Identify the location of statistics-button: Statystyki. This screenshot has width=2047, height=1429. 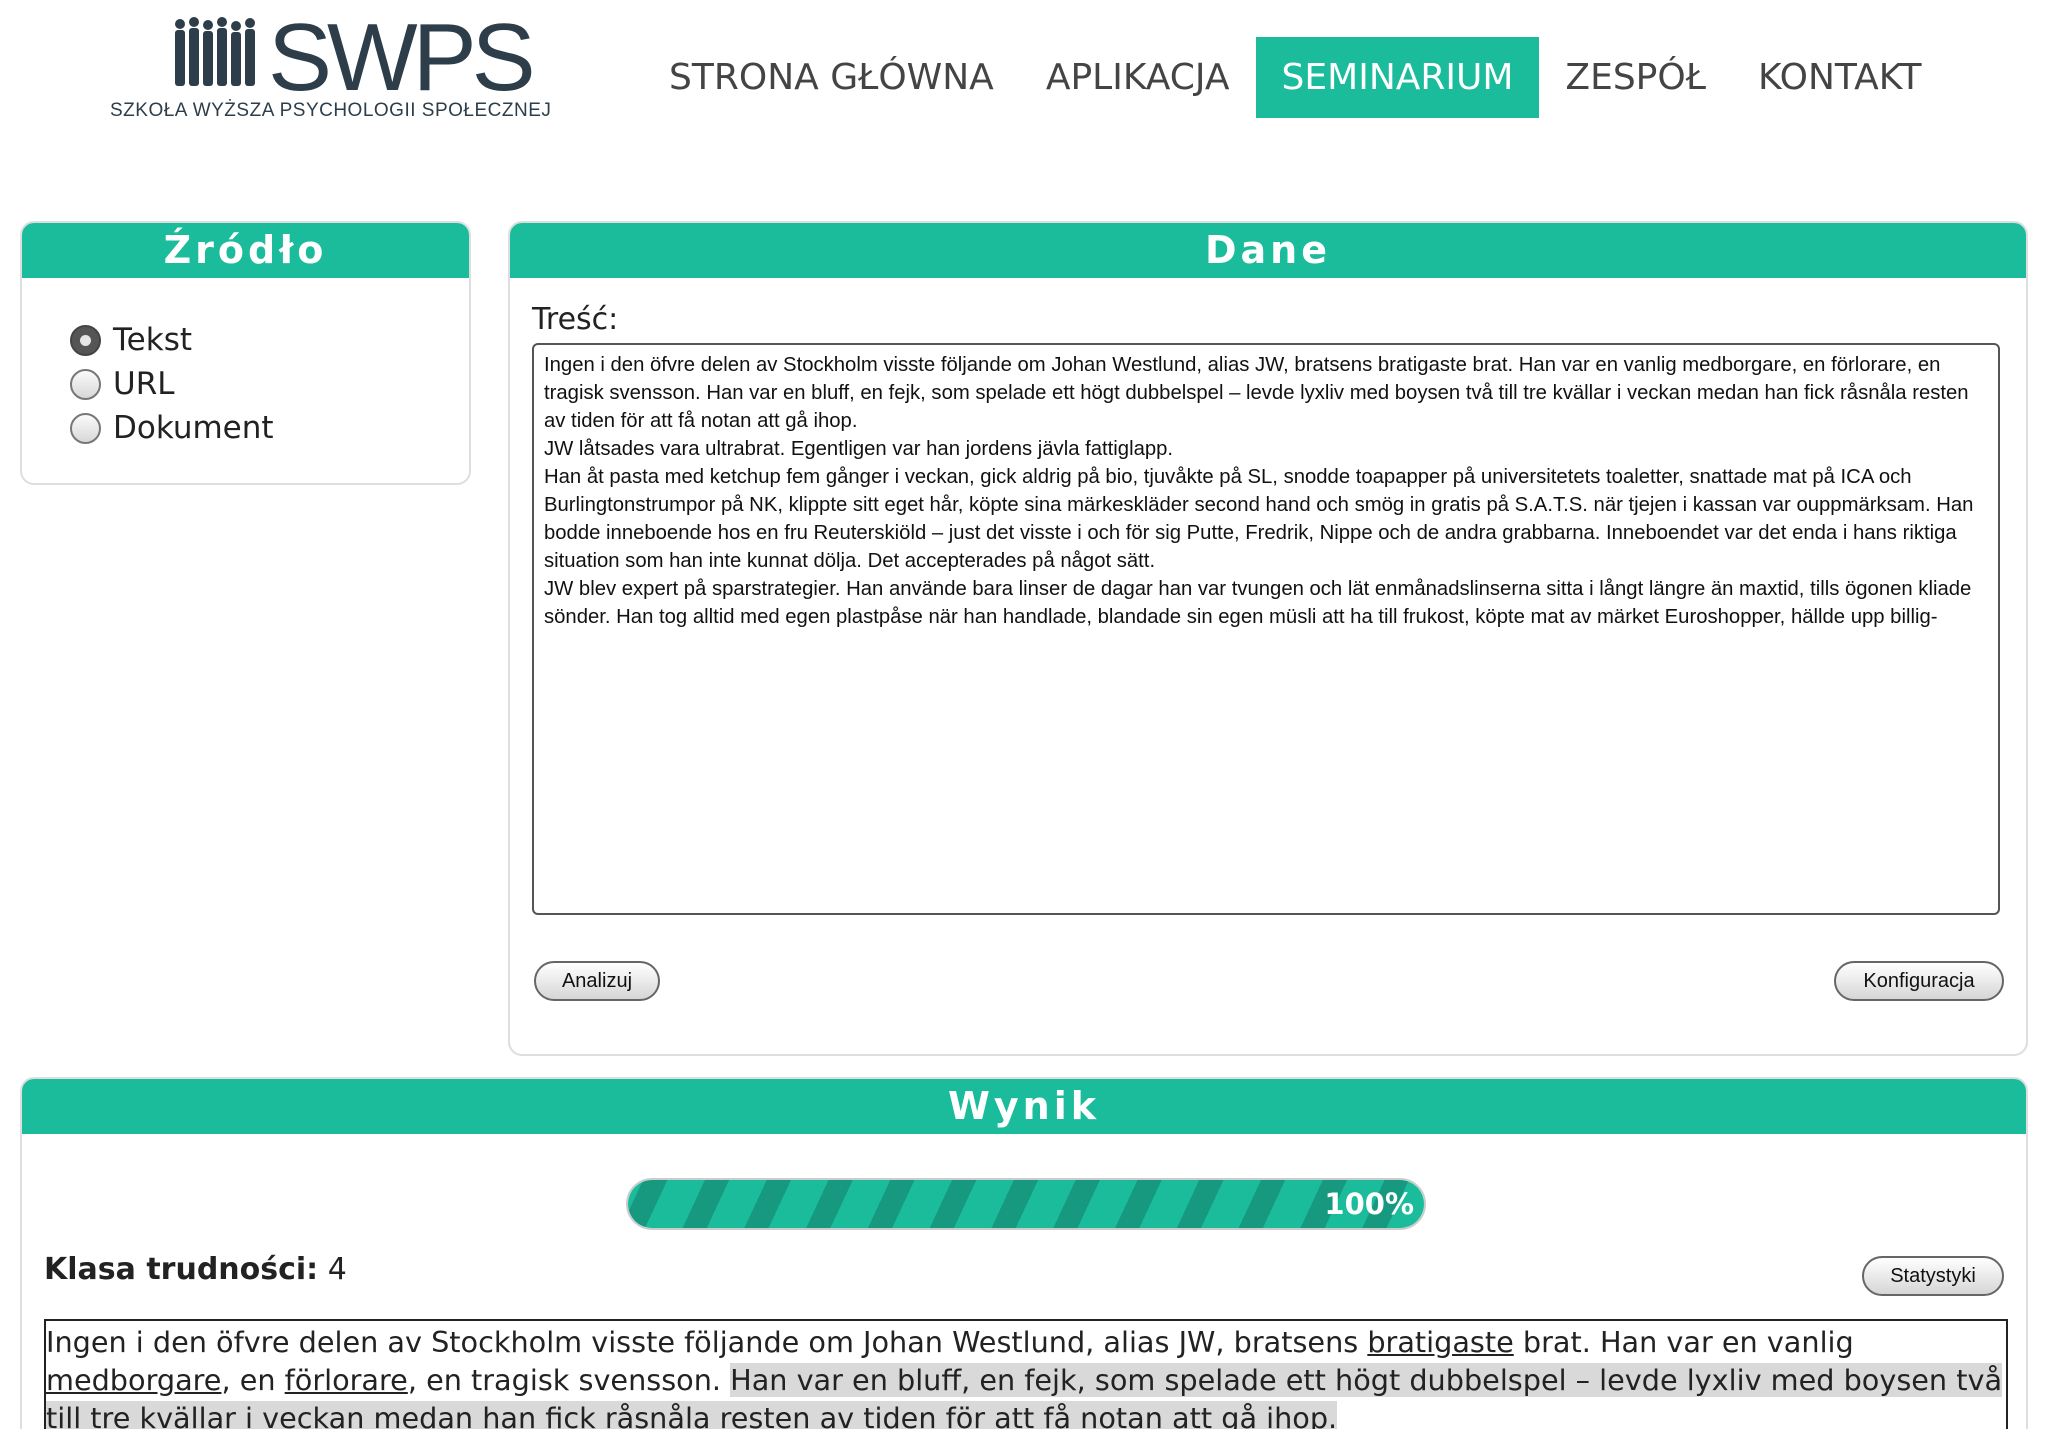
(1933, 1276).